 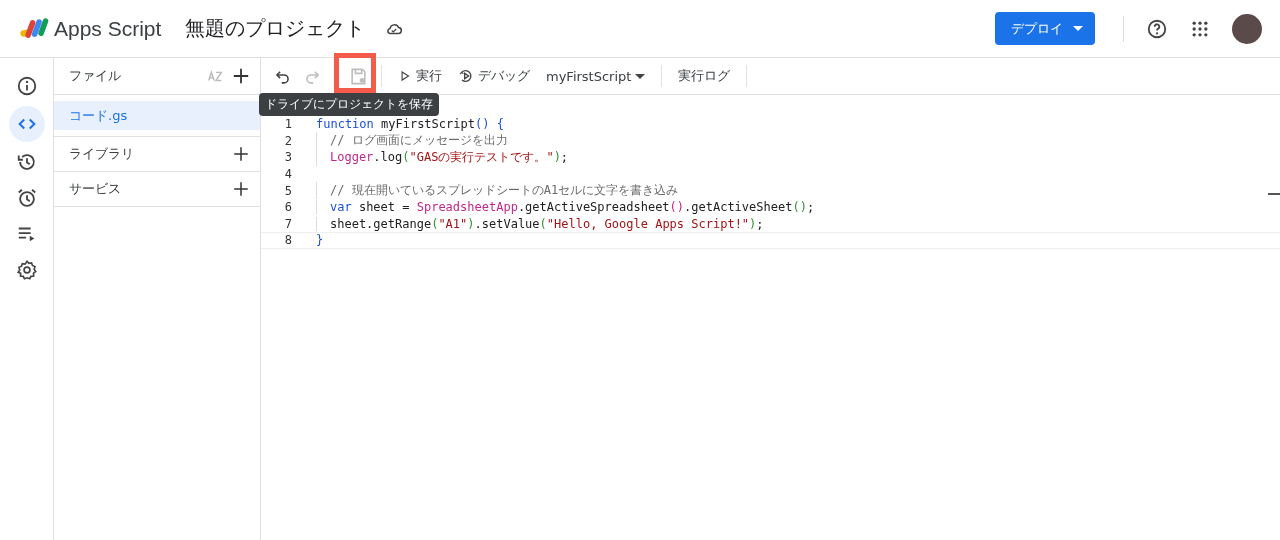 What do you see at coordinates (275, 28) in the screenshot?
I see `project-title: 無題のプロジェクト` at bounding box center [275, 28].